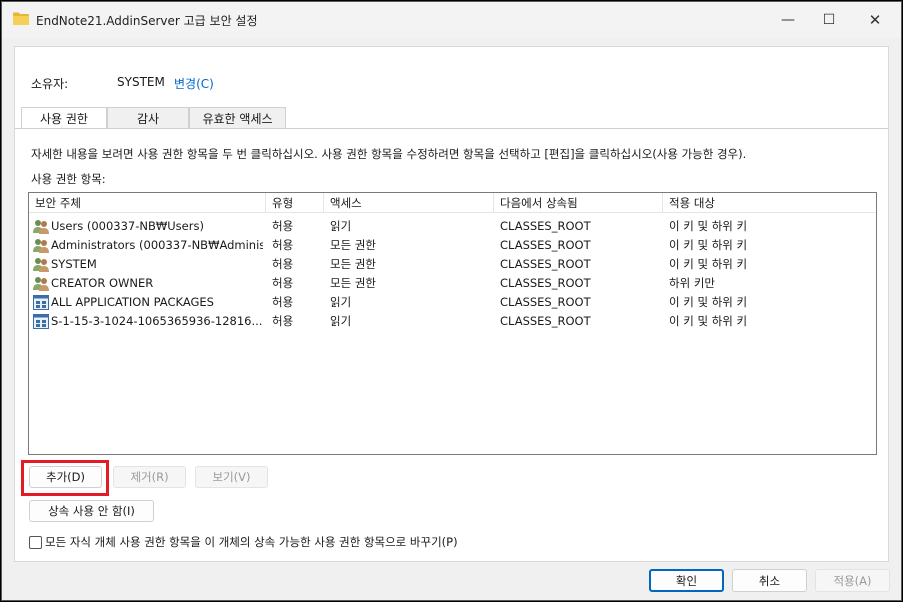 The image size is (903, 602). I want to click on column-header-access: 액세스, so click(409, 203).